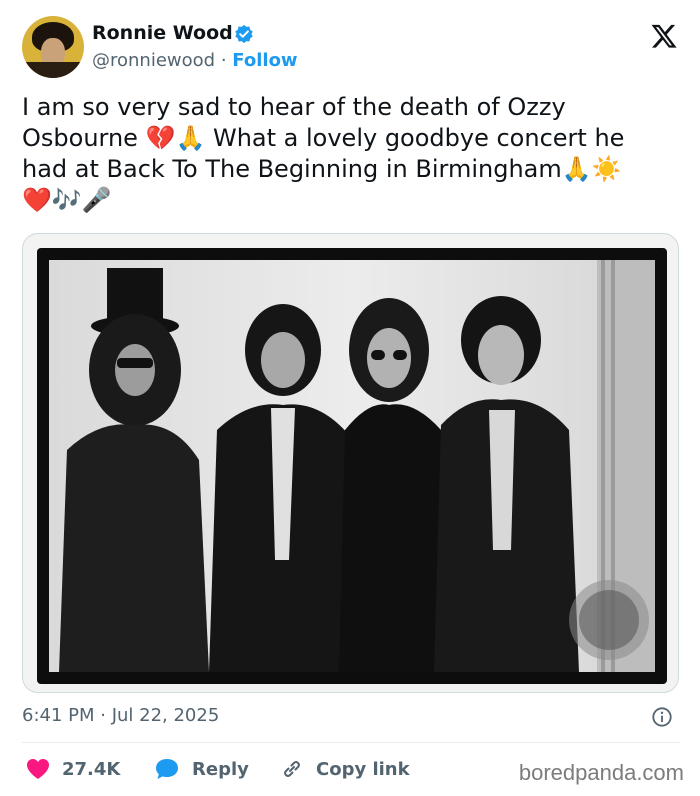 This screenshot has width=700, height=796. I want to click on author-handle: @ronniewood, so click(153, 60).